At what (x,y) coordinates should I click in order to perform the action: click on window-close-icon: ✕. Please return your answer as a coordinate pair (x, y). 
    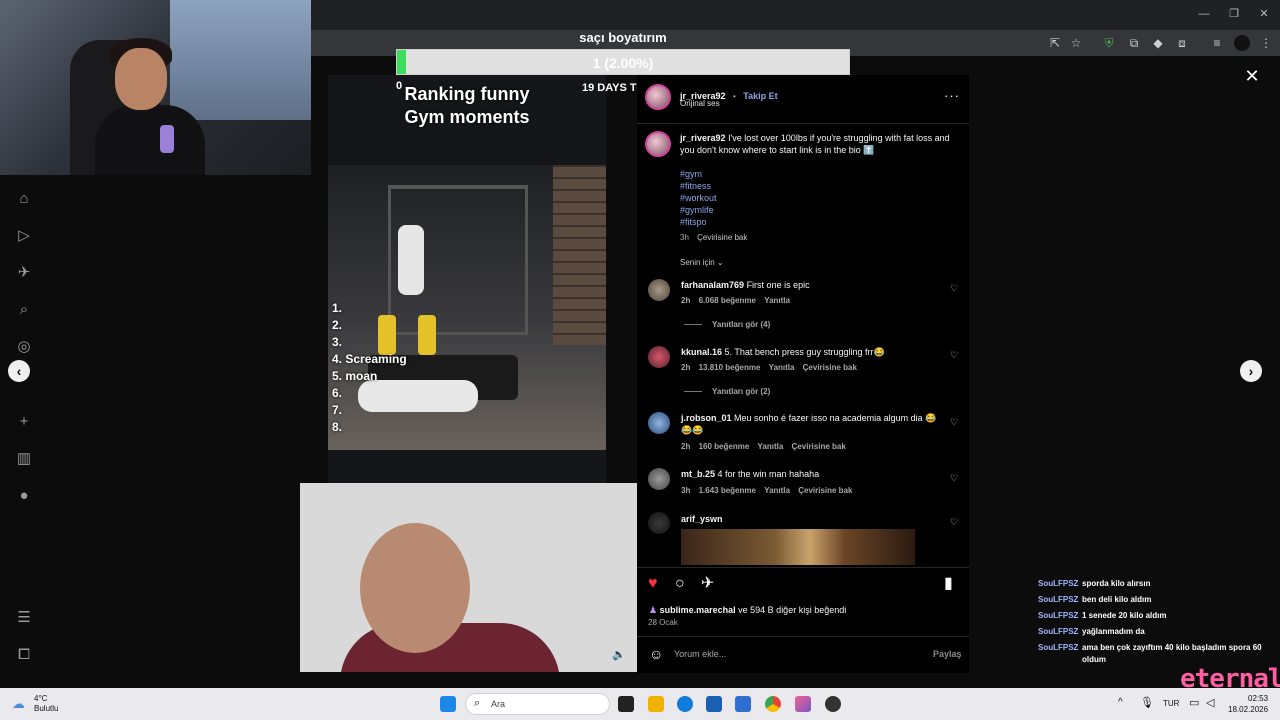
    Looking at the image, I should click on (1264, 14).